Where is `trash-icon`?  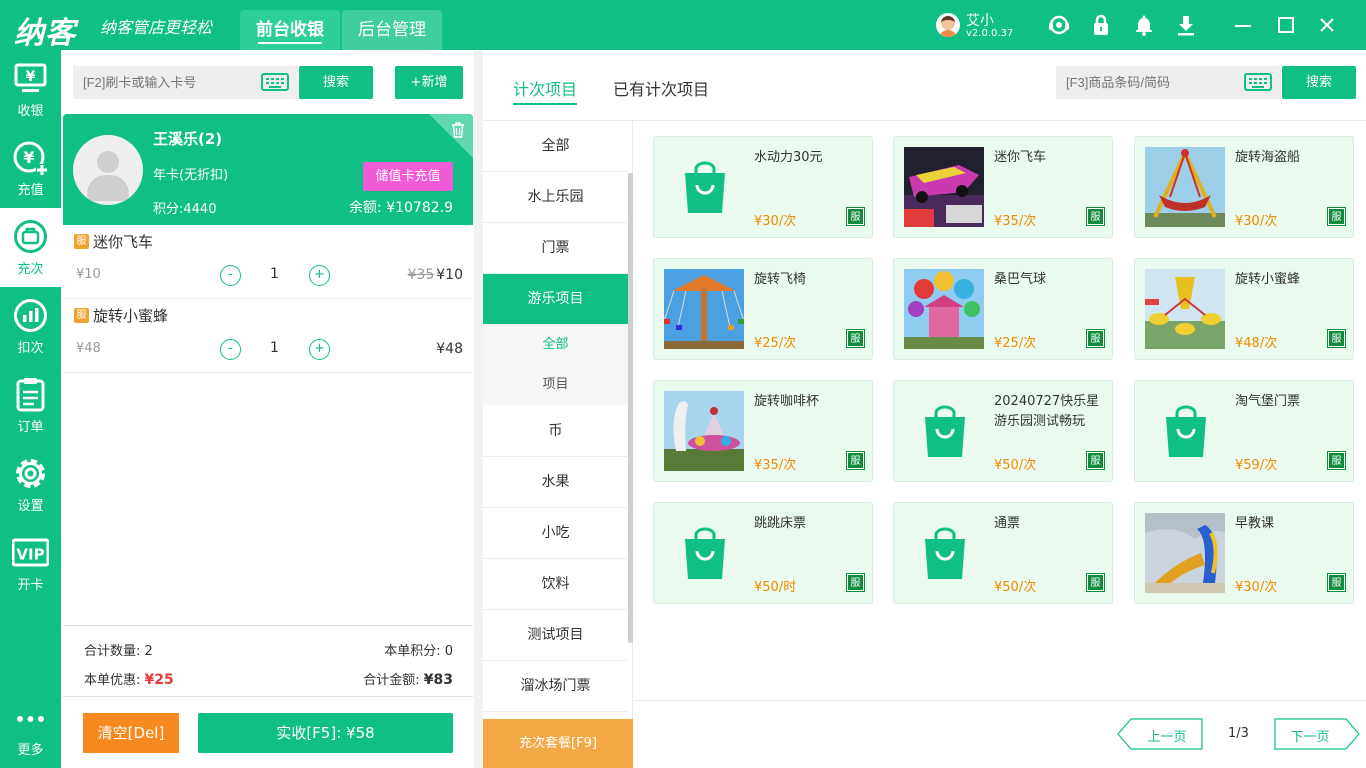 trash-icon is located at coordinates (458, 130).